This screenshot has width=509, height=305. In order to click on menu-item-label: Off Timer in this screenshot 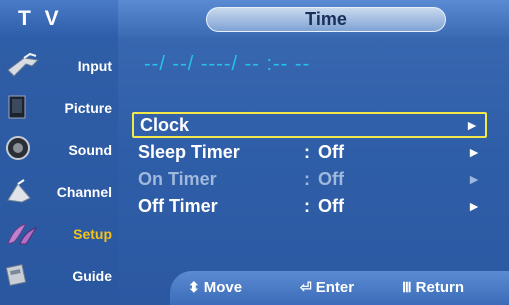, I will do `click(178, 205)`.